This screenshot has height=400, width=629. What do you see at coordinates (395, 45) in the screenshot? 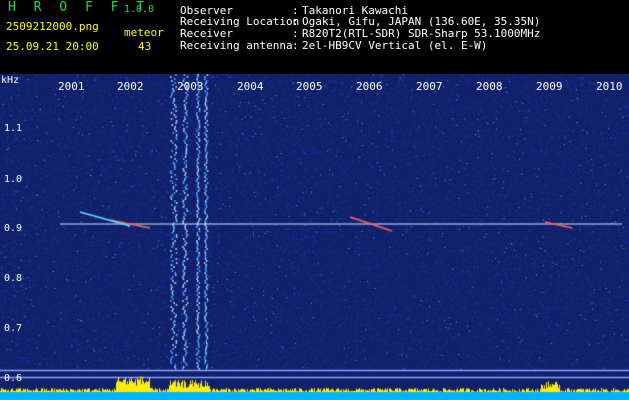
I see `info-value-antenna: 2el-HB9CV Vertical (el. E-W)` at bounding box center [395, 45].